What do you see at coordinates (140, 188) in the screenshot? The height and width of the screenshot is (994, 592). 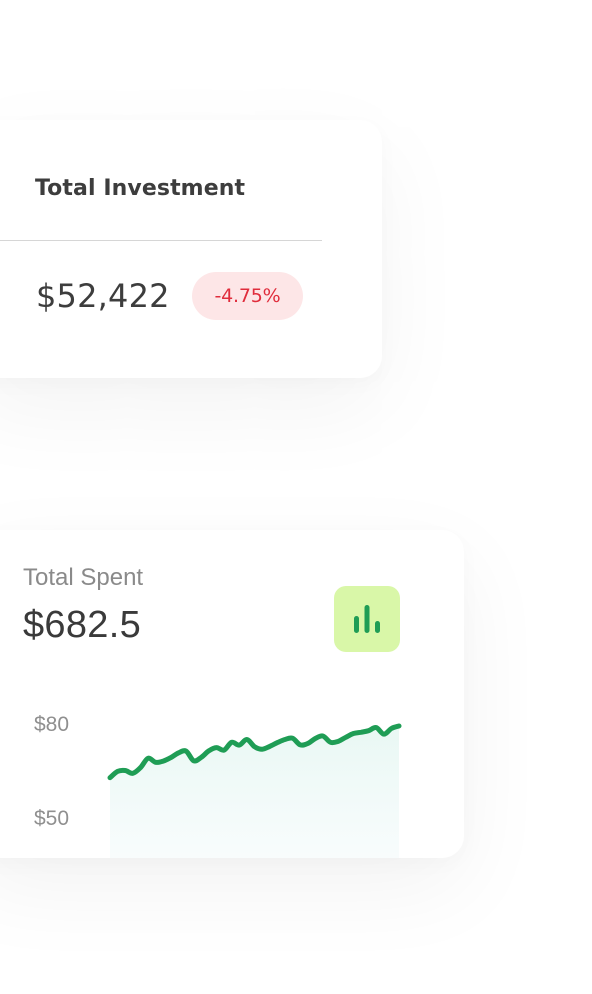 I see `investment-title: Total Investment` at bounding box center [140, 188].